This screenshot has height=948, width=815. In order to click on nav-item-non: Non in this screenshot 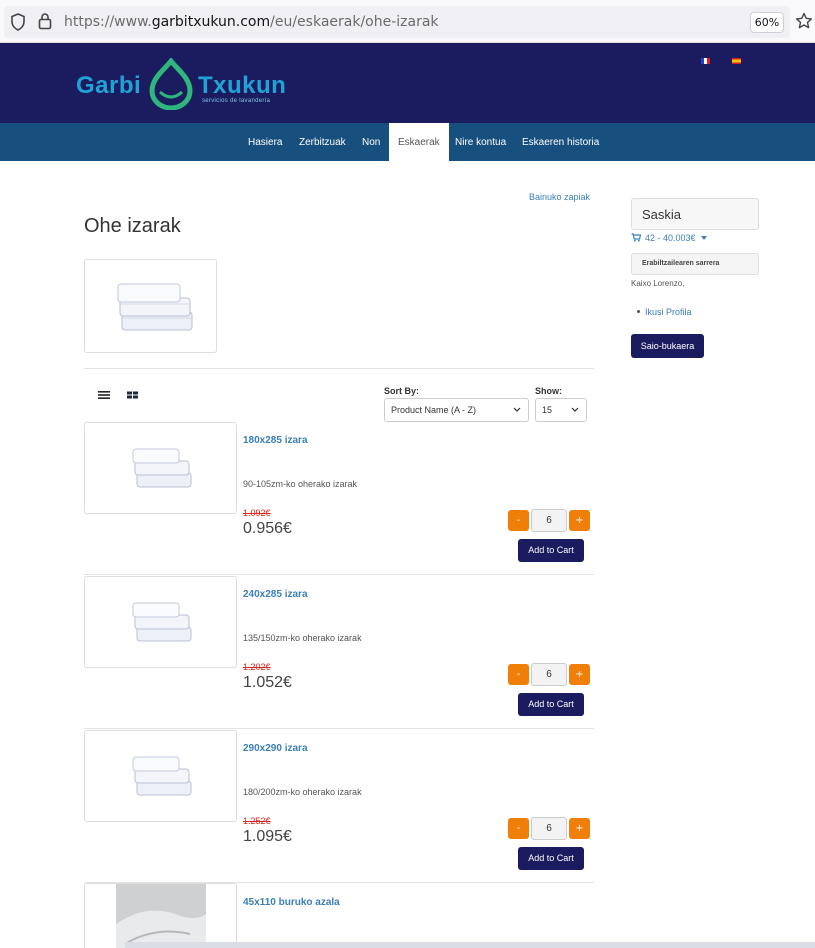, I will do `click(371, 142)`.